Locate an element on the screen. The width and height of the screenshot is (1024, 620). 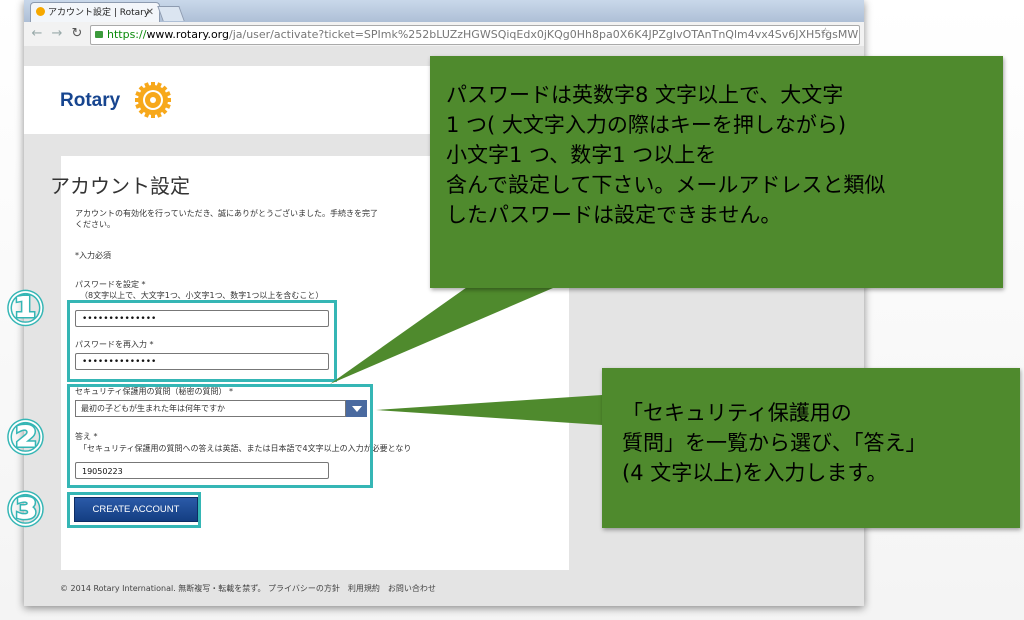
callout1-line: したパスワードは設定できません。 is located at coordinates (614, 215).